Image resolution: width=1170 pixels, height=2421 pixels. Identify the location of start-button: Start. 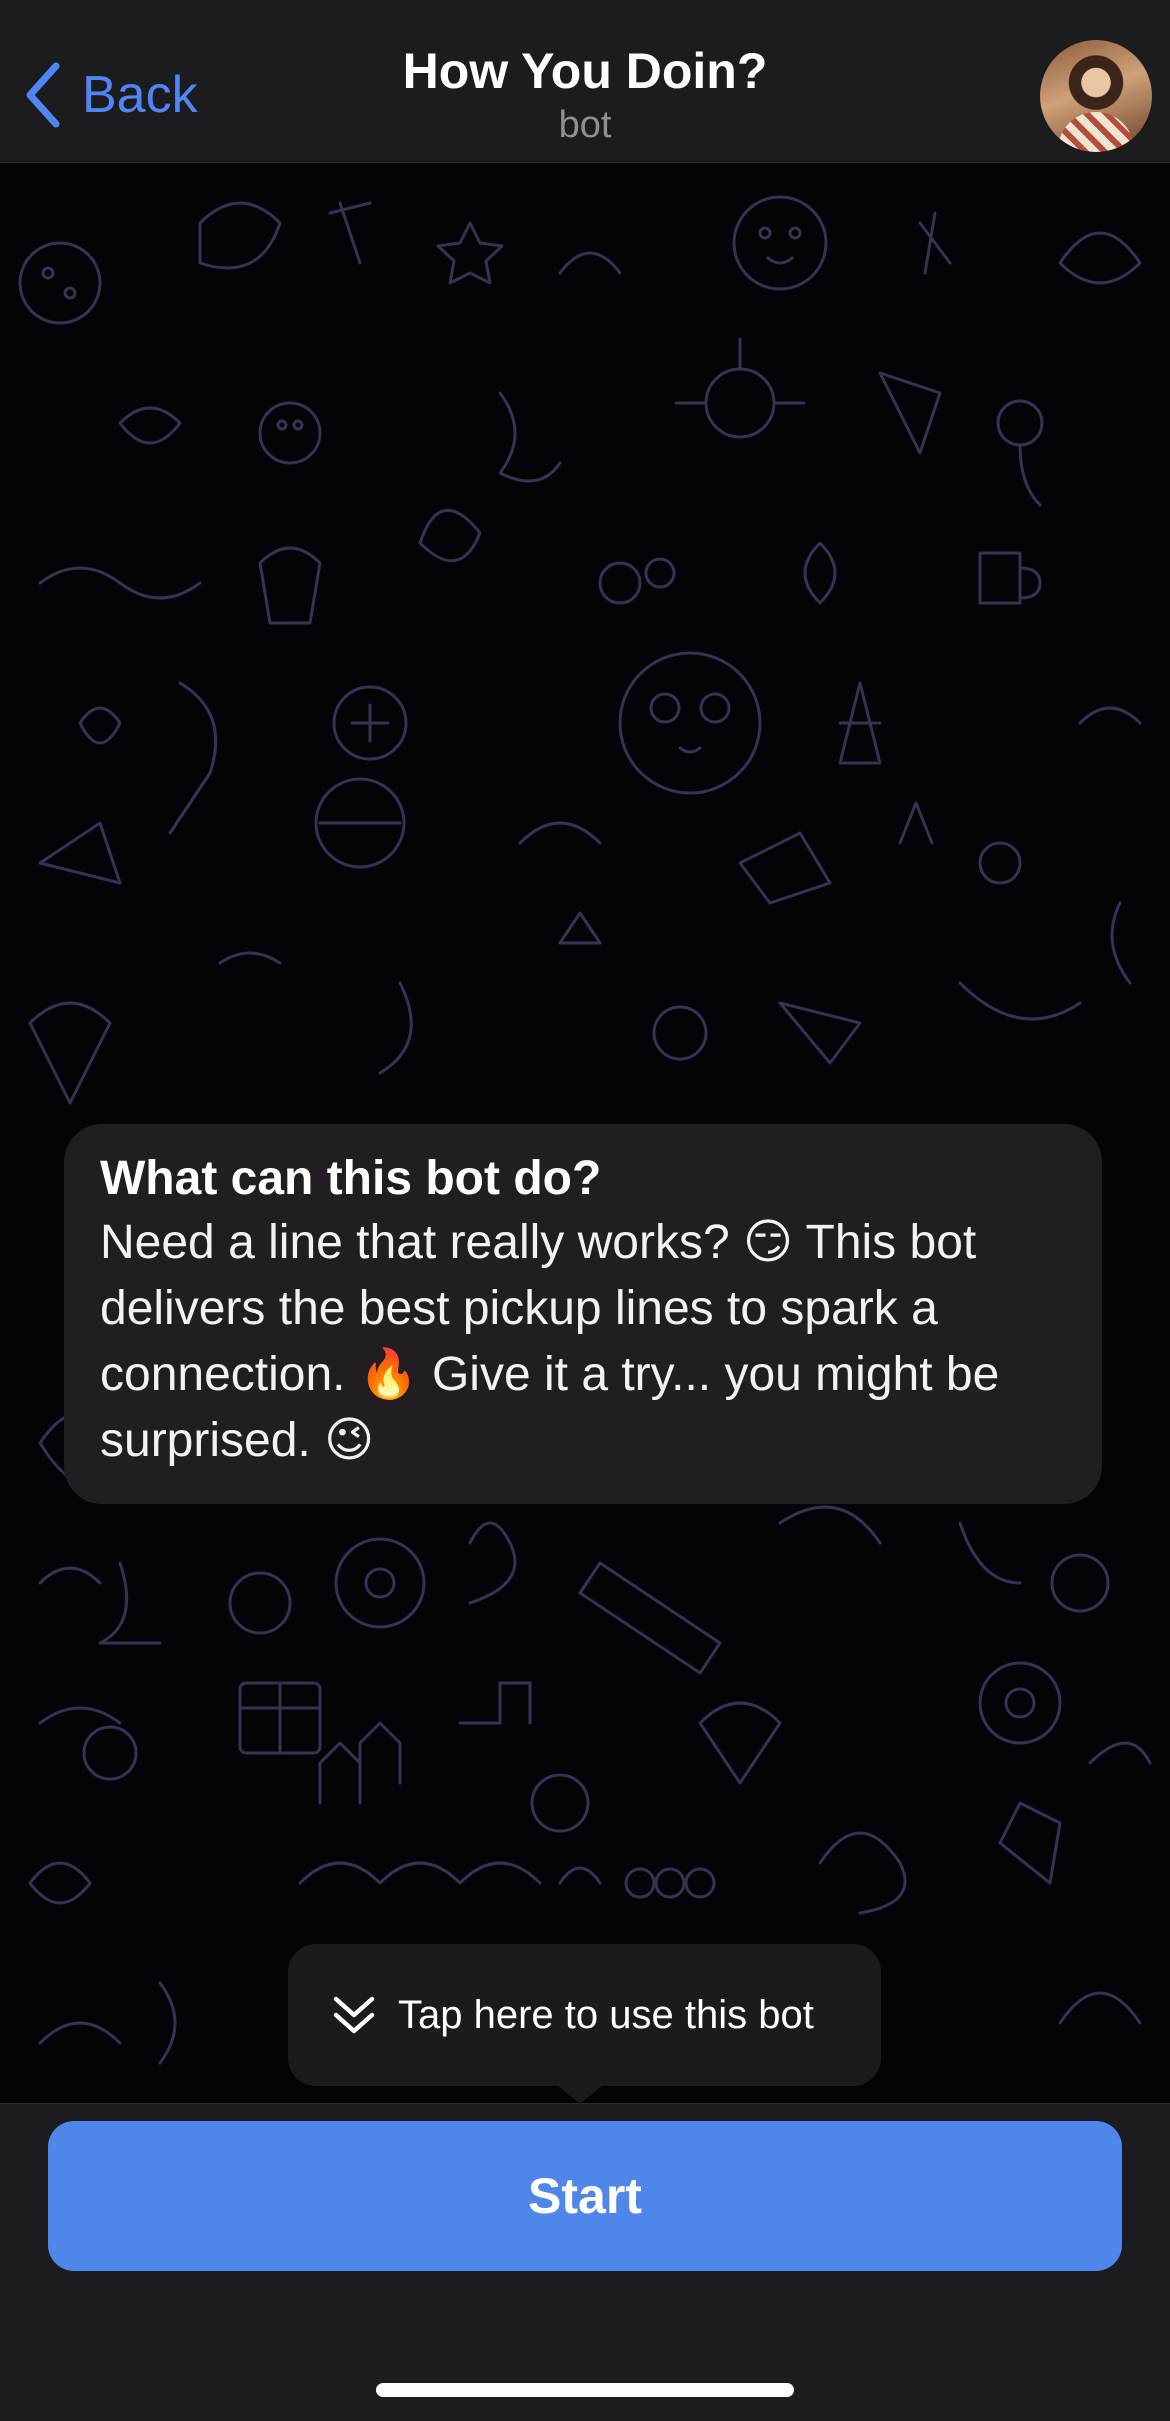
(585, 2196).